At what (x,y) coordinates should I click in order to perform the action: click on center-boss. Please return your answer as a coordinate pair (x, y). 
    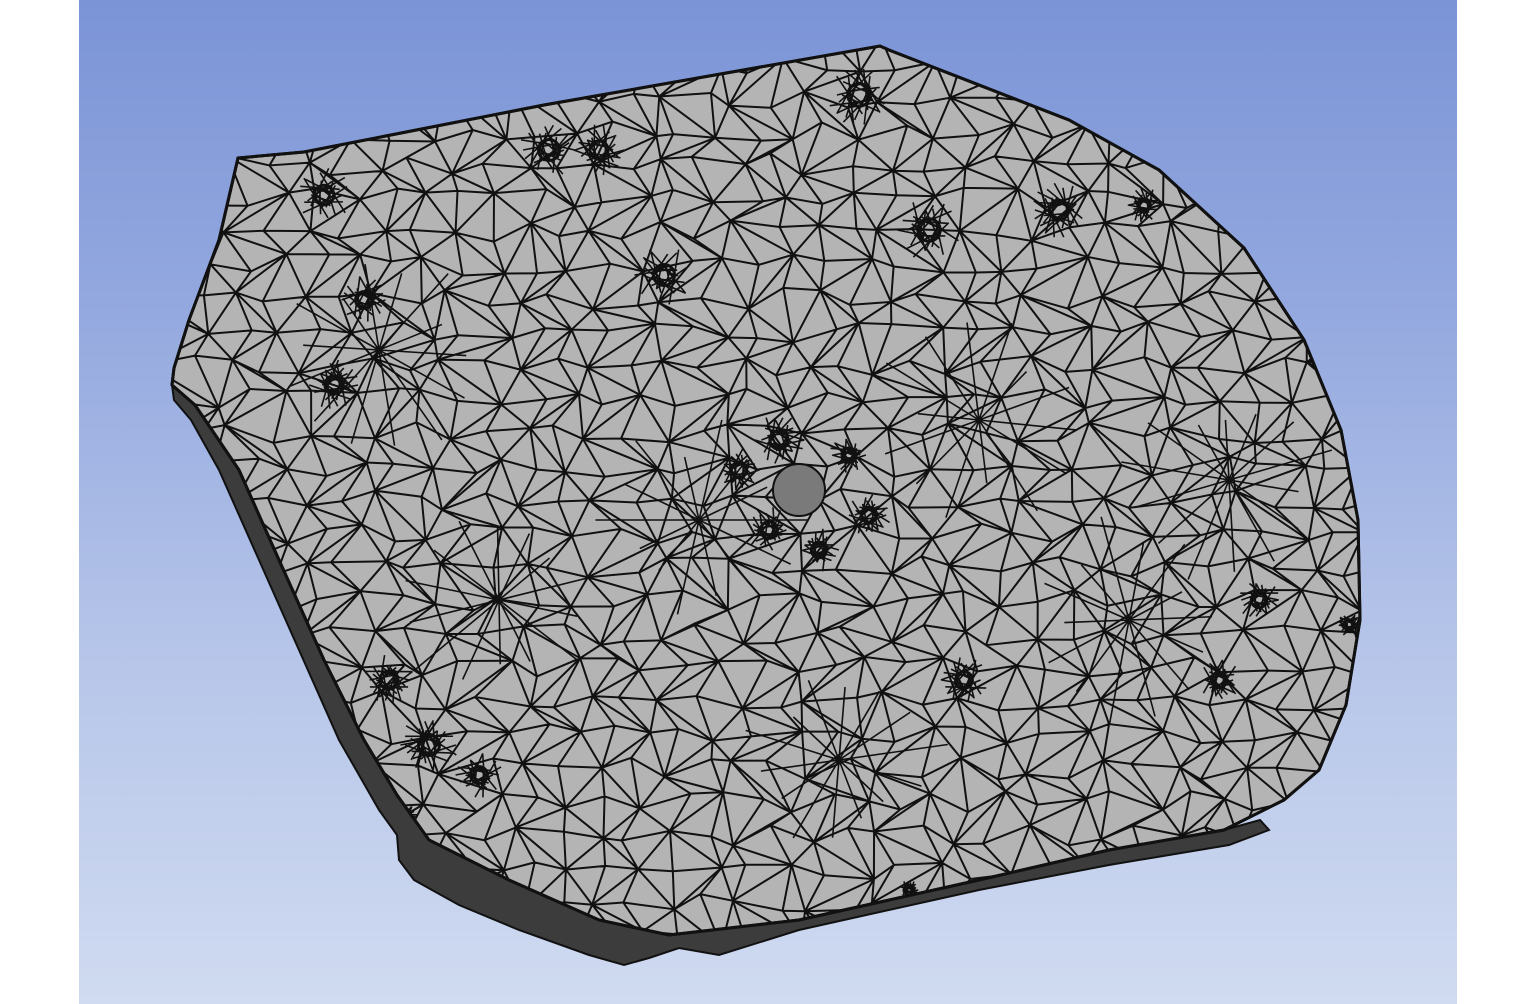
    Looking at the image, I should click on (799, 490).